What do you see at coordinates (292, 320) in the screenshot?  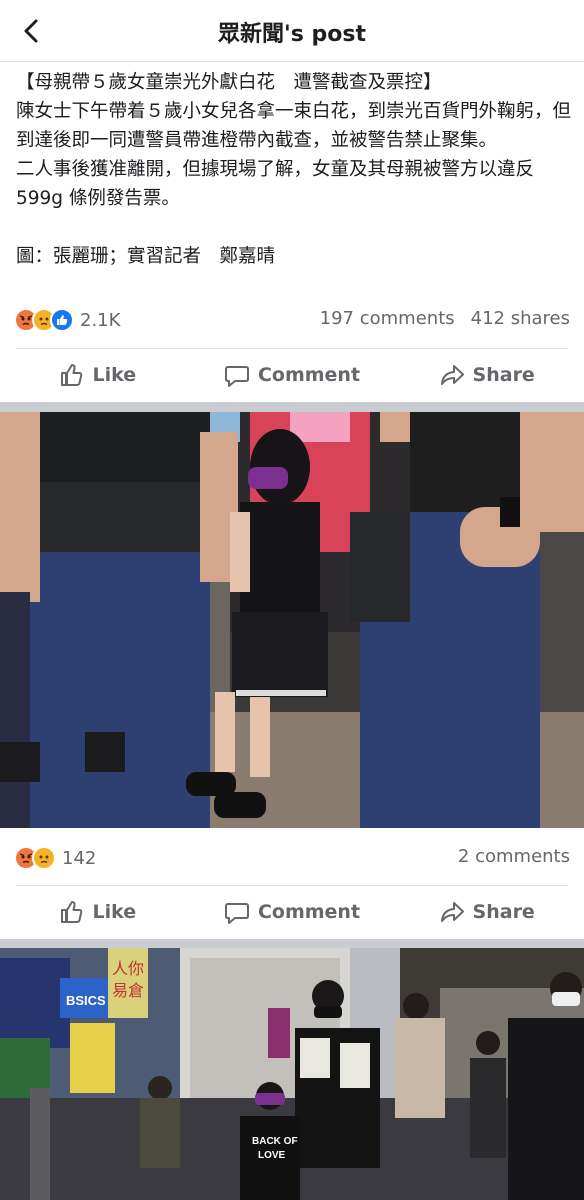 I see `post-stats: 2.1K 197 comments 412 shares` at bounding box center [292, 320].